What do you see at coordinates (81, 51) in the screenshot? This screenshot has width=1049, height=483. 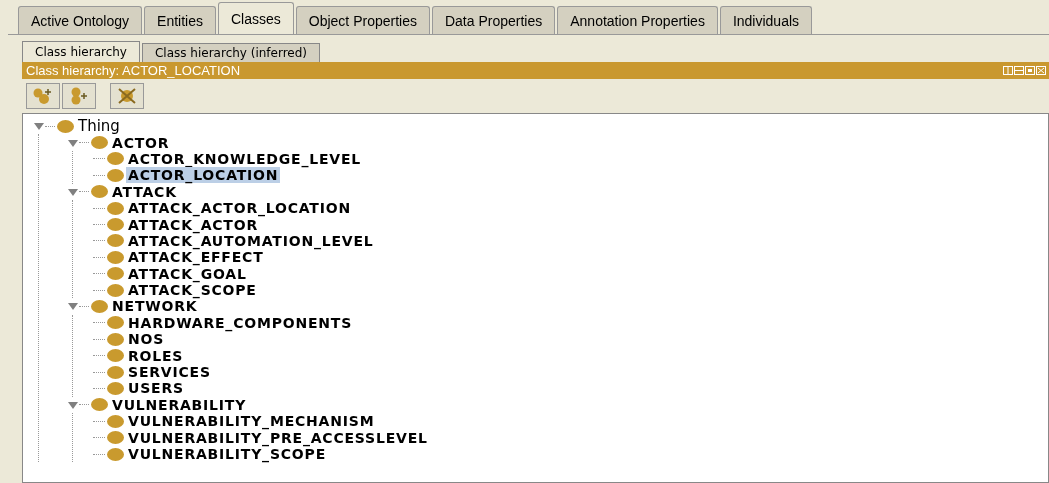 I see `view-tab: Class hierarchy` at bounding box center [81, 51].